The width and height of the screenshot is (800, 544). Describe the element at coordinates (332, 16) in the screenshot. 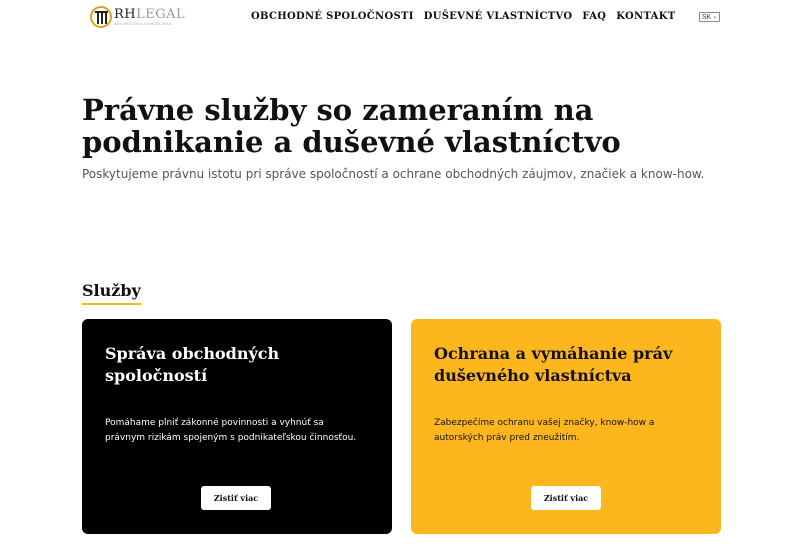

I see `nav-obchodne-spolocnosti: OBCHODNÉ SPOLOČNOSTI` at that location.